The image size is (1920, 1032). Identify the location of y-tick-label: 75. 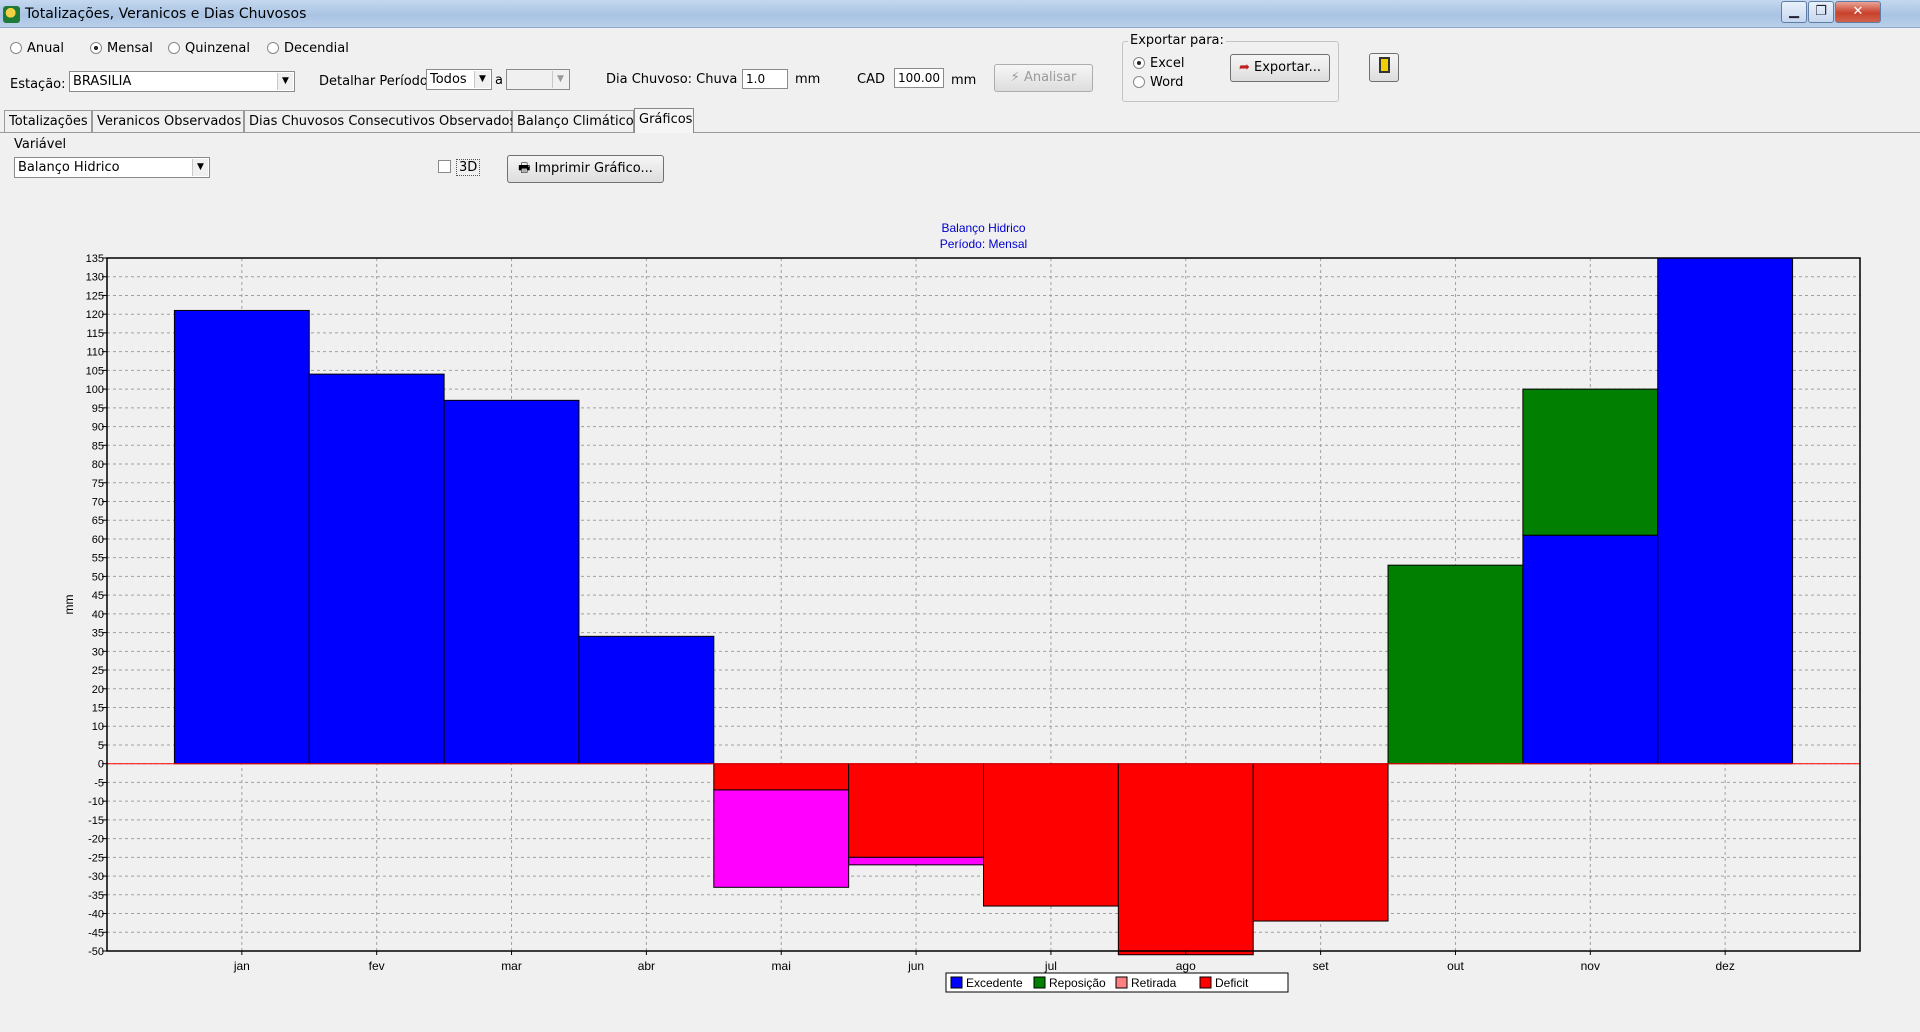
(98, 484).